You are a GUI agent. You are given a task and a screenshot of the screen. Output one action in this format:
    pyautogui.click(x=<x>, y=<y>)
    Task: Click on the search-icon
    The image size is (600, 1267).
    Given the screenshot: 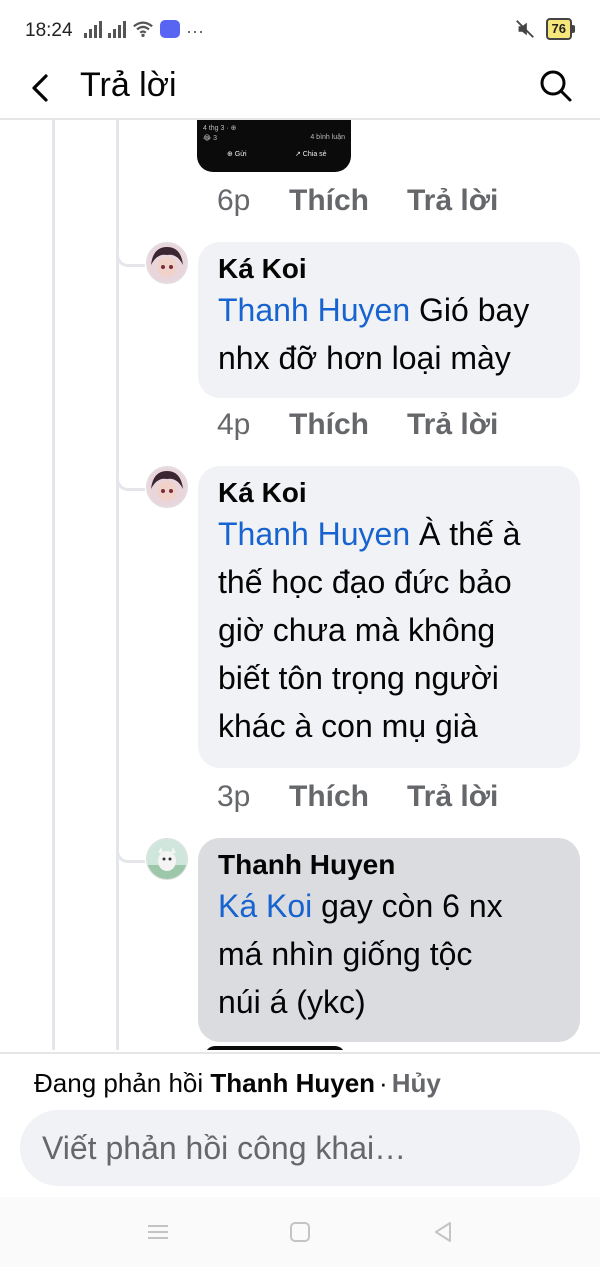 What is the action you would take?
    pyautogui.click(x=556, y=86)
    